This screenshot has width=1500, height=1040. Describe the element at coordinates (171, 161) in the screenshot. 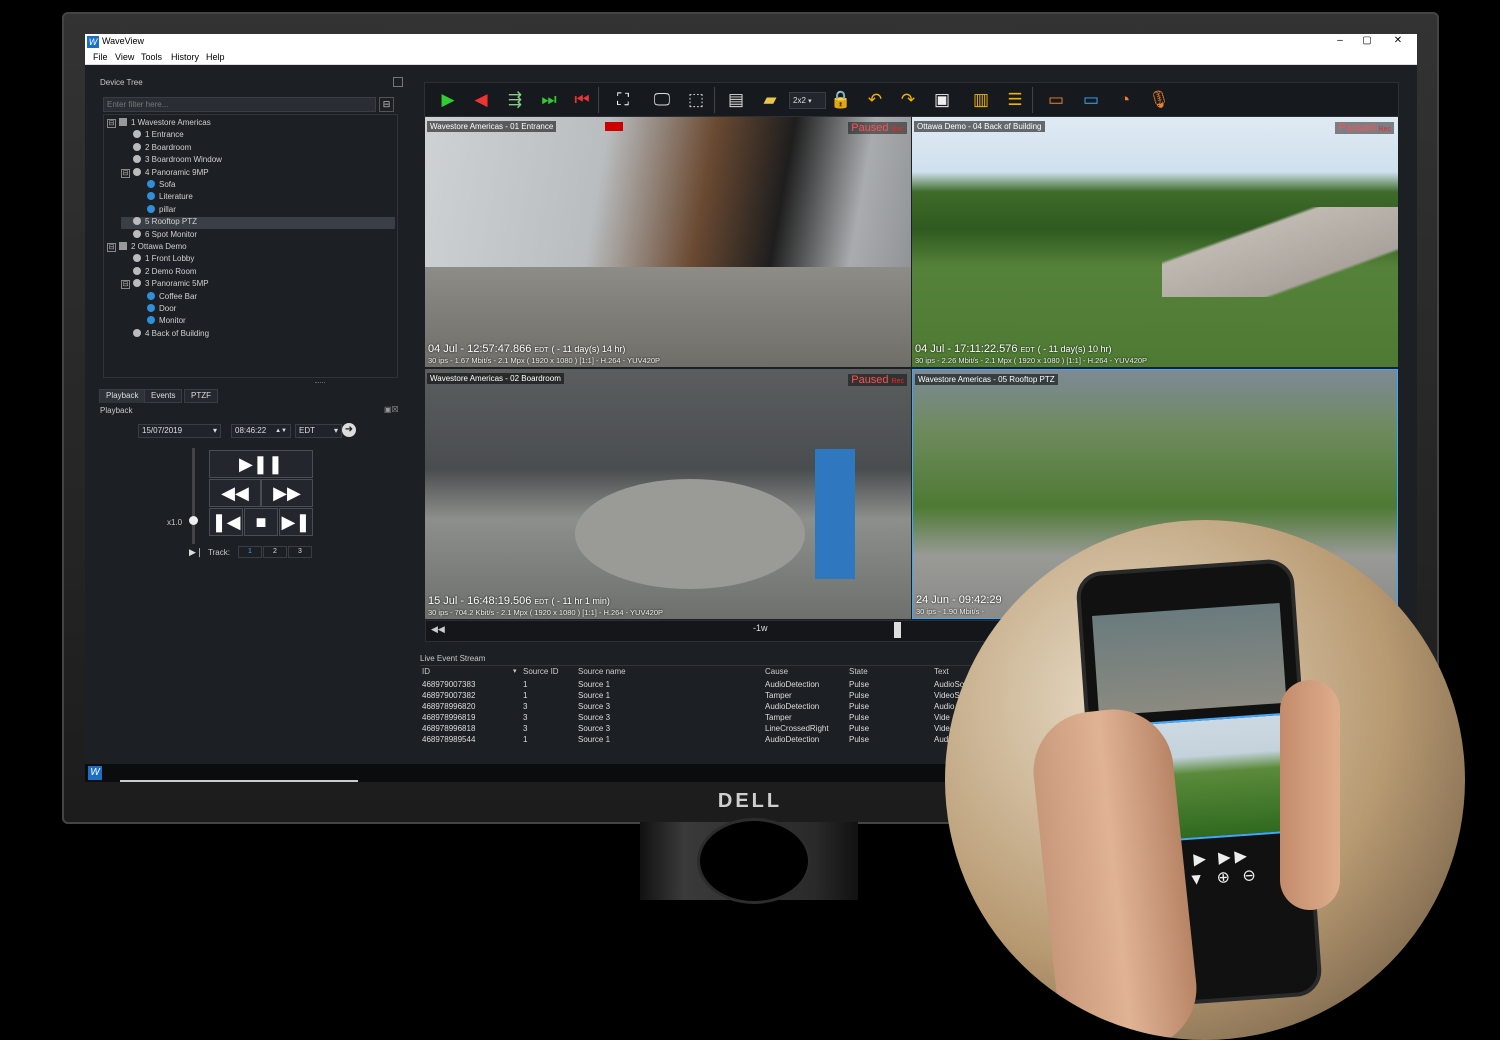

I see `tree-item: 3 Boardroom Window` at that location.